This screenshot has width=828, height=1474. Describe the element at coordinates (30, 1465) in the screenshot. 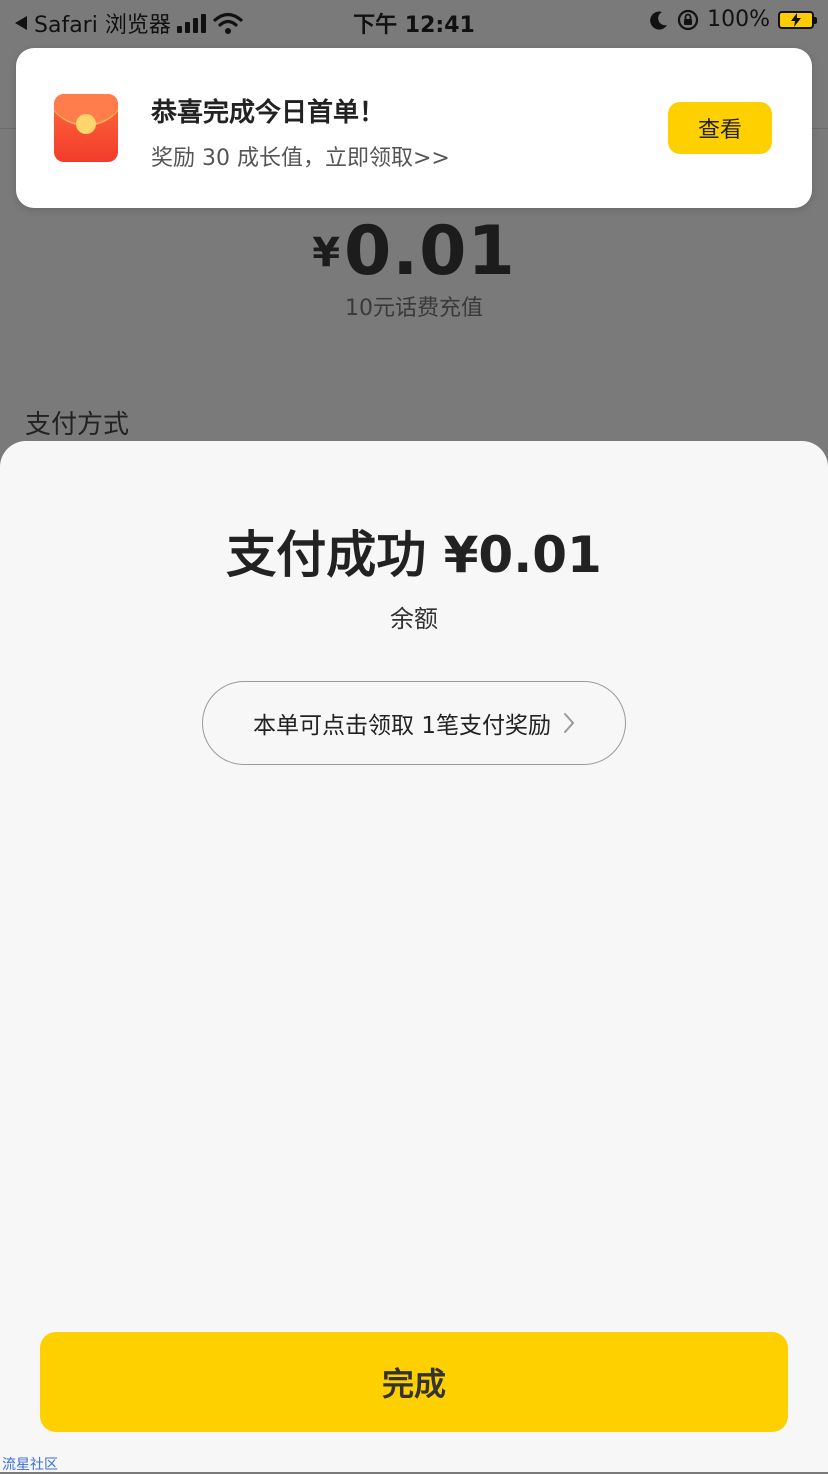

I see `watermark: 流星社区` at that location.